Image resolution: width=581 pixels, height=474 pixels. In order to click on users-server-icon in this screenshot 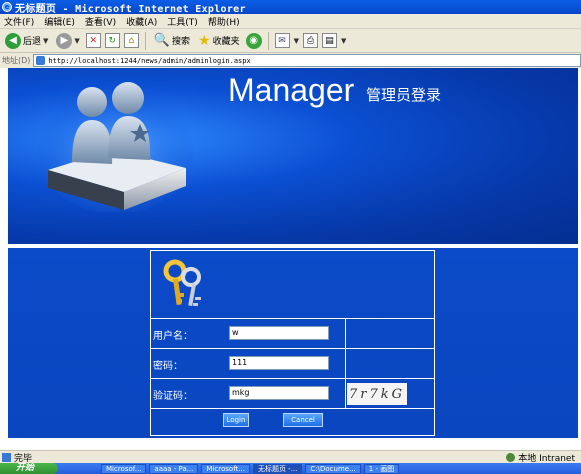, I will do `click(116, 147)`.